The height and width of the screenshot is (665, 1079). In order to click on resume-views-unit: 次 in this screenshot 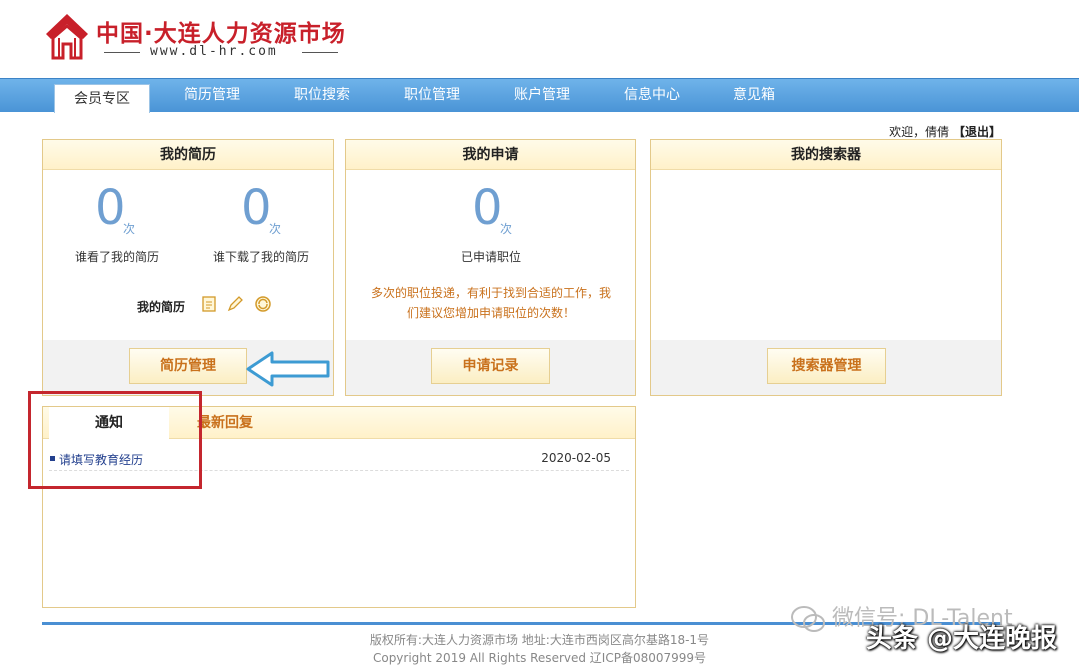, I will do `click(129, 229)`.